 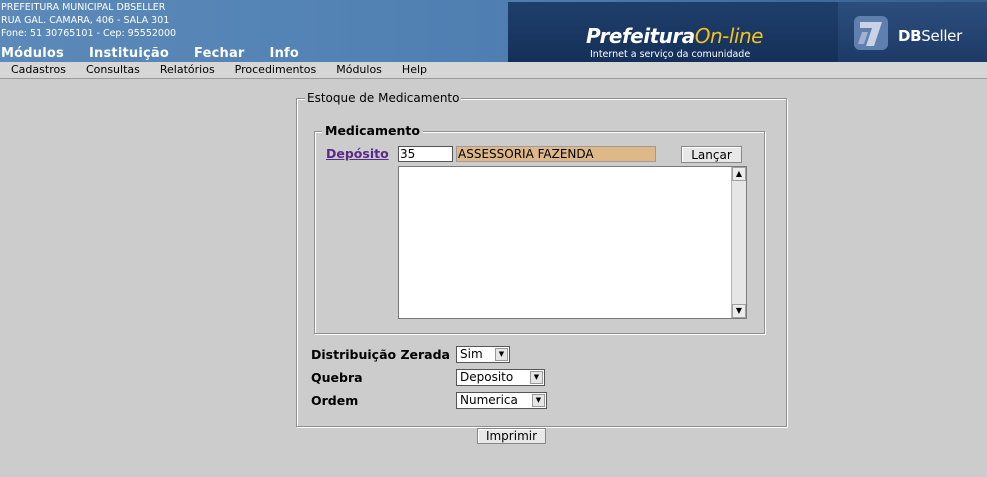 What do you see at coordinates (83, 7) in the screenshot?
I see `address-line-1: PREFEITURA MUNICIPAL DBSELLER` at bounding box center [83, 7].